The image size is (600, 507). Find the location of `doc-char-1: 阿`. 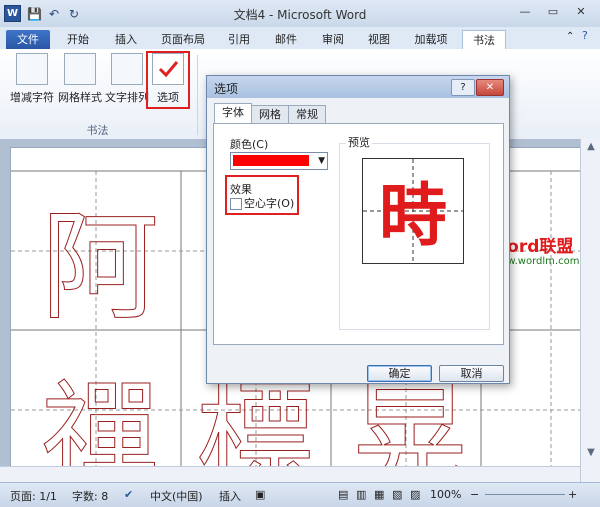

doc-char-1: 阿 is located at coordinates (100, 267).